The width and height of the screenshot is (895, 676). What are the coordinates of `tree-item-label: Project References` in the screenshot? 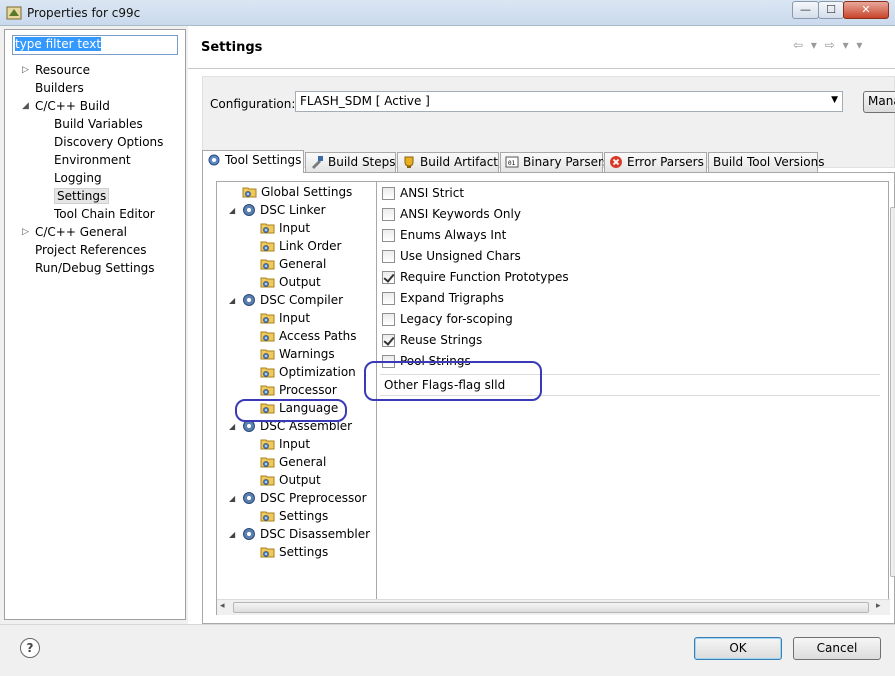 It's located at (91, 250).